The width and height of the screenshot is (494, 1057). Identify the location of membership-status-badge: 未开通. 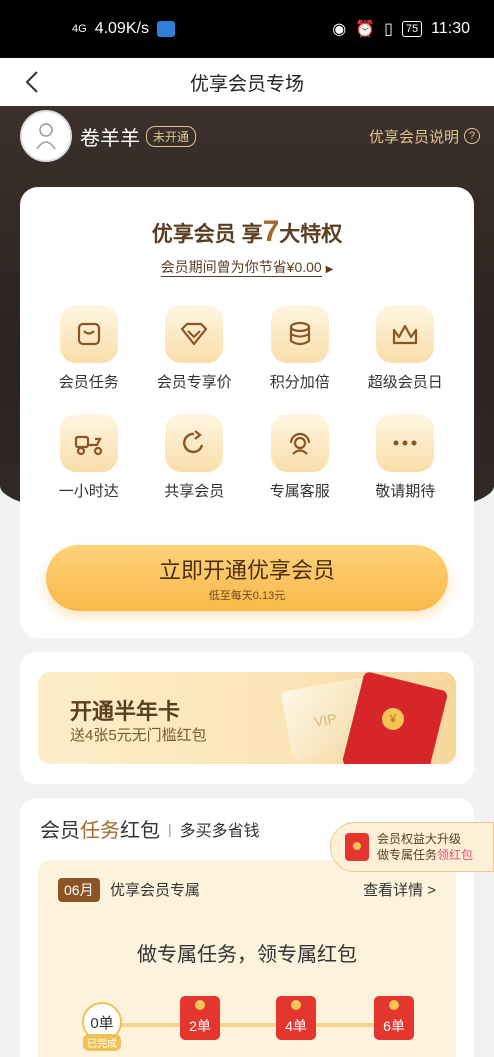
(171, 136).